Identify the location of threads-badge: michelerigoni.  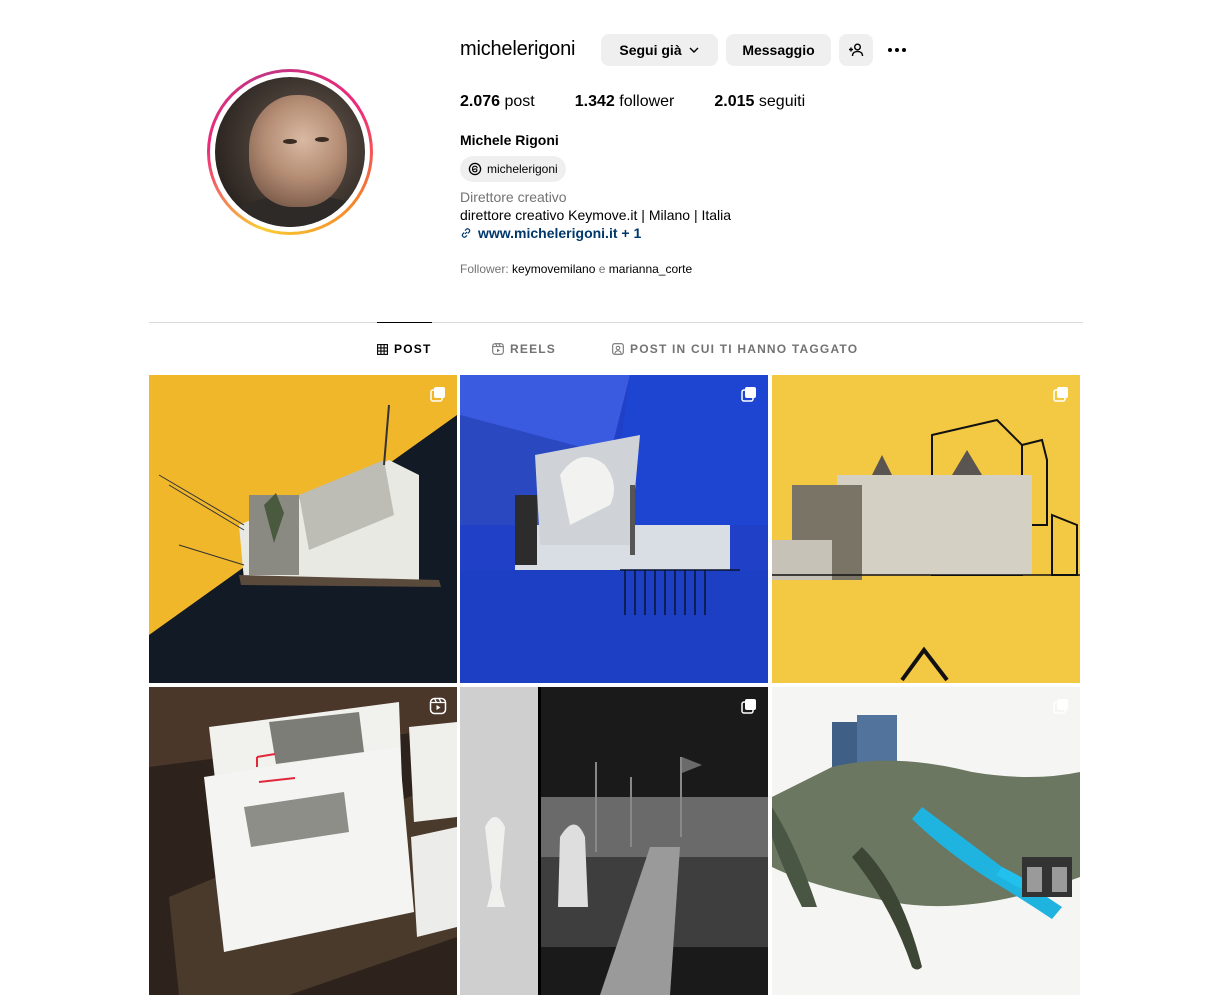
(513, 169).